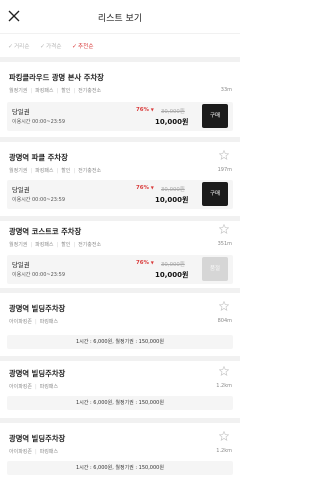 This screenshot has height=479, width=320. Describe the element at coordinates (215, 269) in the screenshot. I see `sold-out-button: 품절` at that location.